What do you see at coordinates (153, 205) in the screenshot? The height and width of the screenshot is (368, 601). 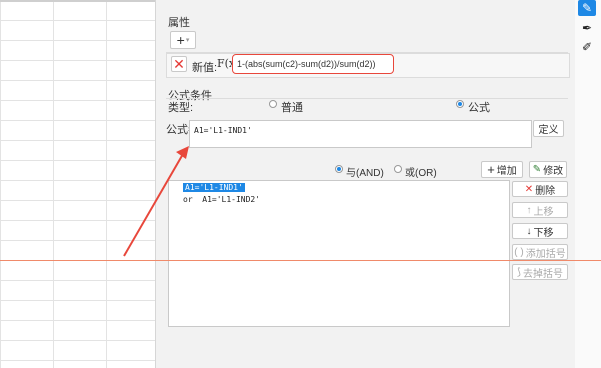 I see `annotation-arrow-line` at bounding box center [153, 205].